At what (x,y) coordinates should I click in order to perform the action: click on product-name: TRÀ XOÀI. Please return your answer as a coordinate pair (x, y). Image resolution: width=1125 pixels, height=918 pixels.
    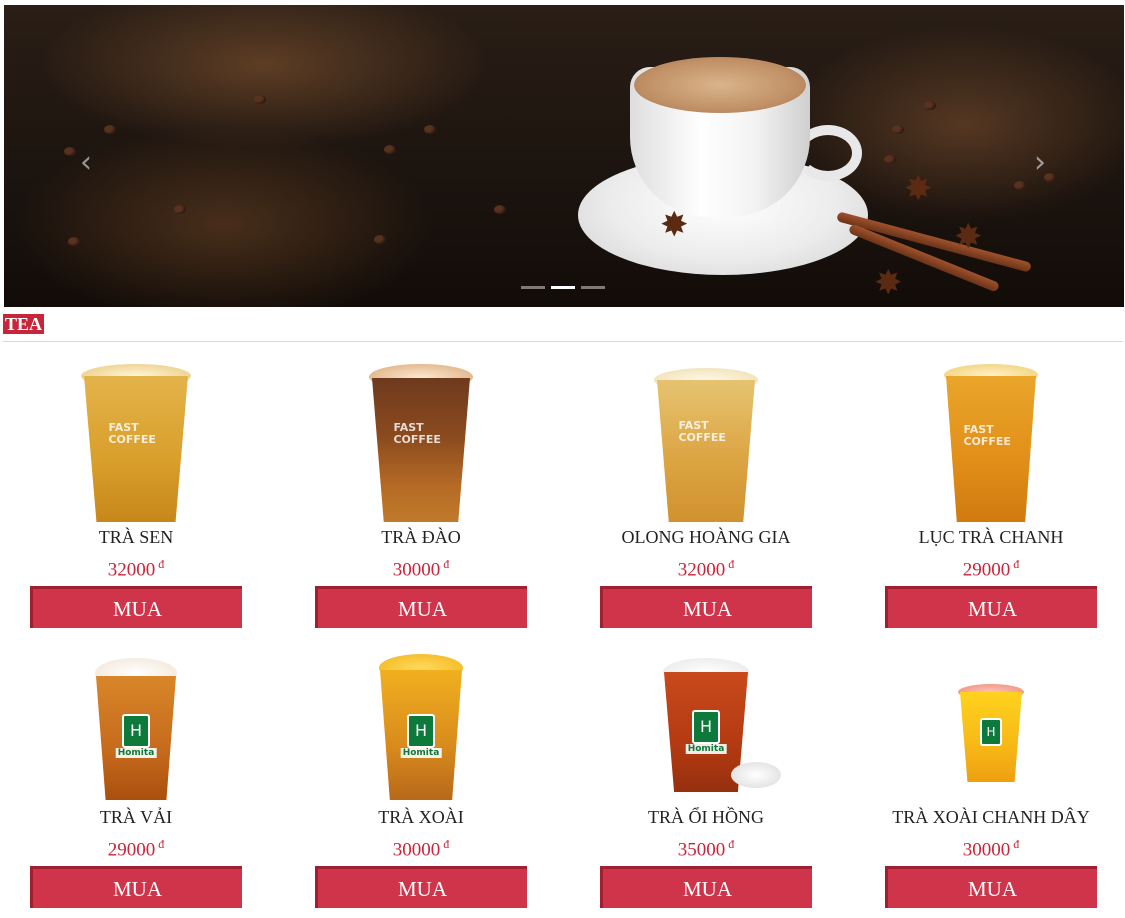
    Looking at the image, I should click on (421, 817).